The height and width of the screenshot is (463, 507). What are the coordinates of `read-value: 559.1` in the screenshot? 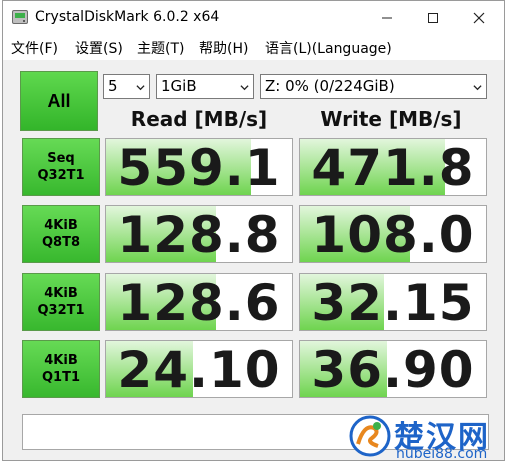 It's located at (199, 167).